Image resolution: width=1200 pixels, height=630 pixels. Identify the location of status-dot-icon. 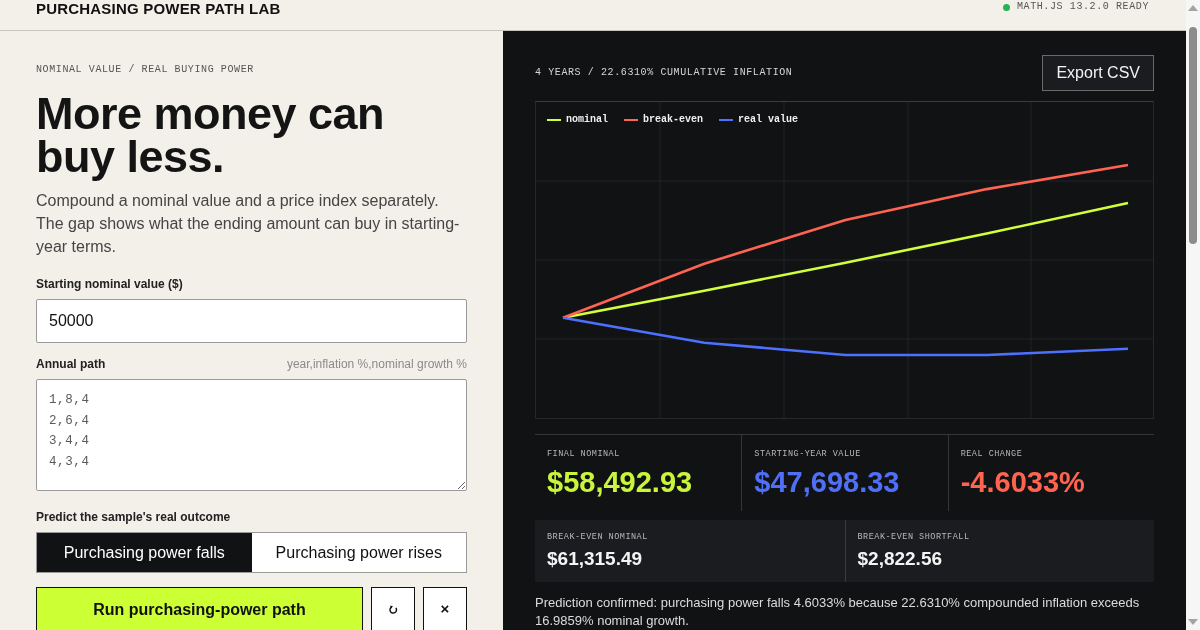
(1006, 7).